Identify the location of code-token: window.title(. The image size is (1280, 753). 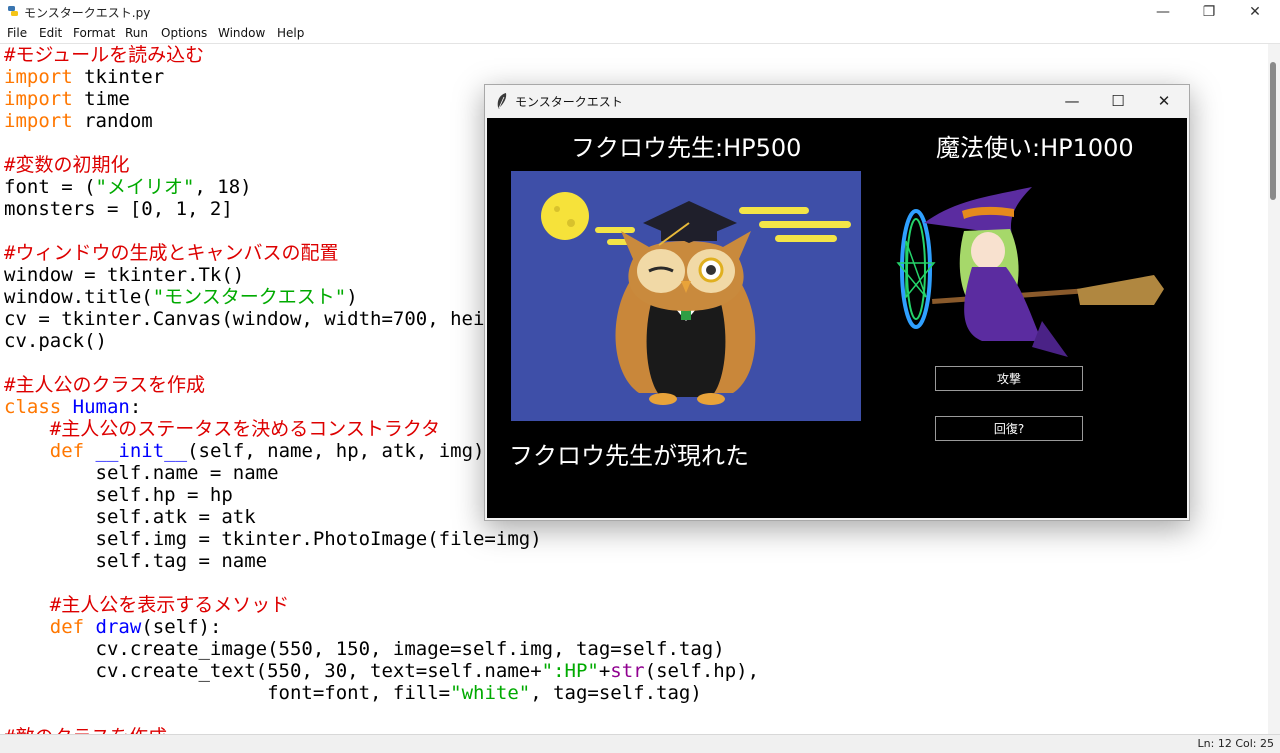
(78, 297).